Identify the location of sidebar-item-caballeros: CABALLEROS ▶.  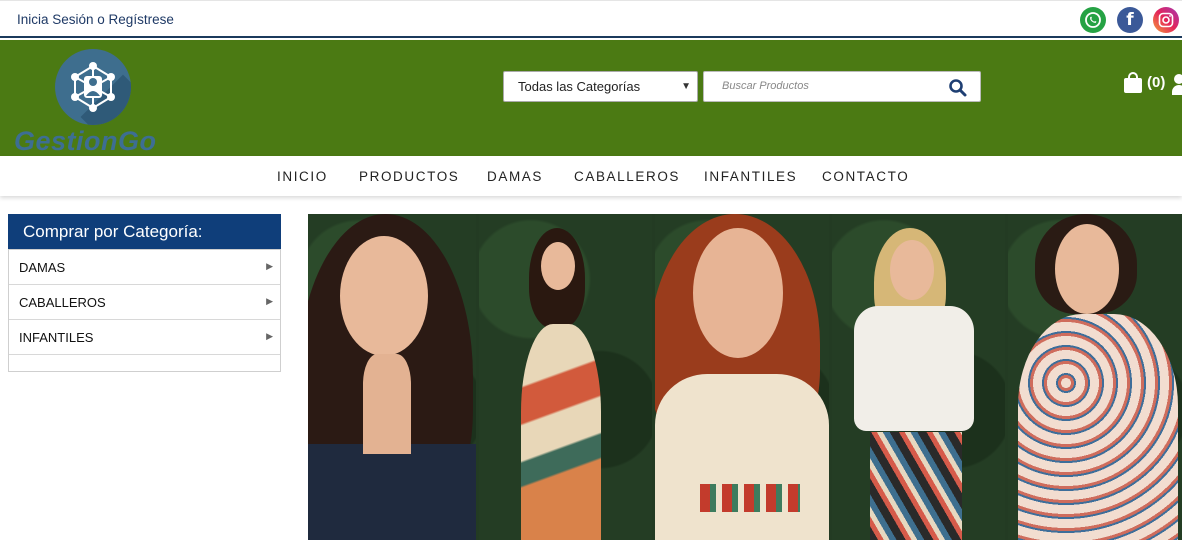
(144, 302).